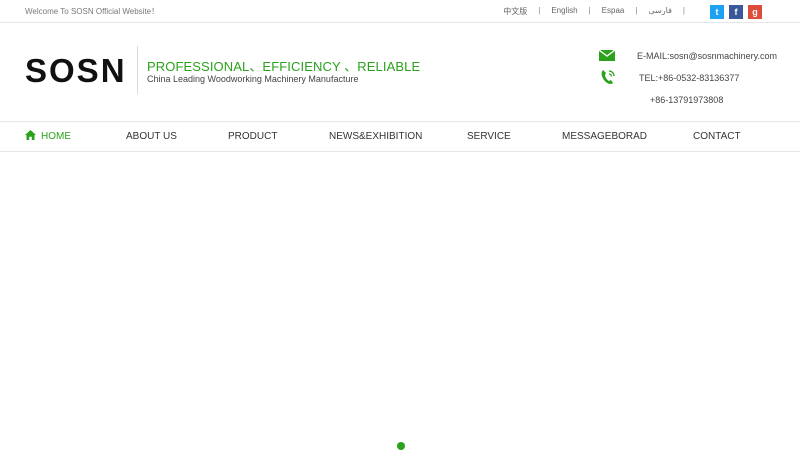 The width and height of the screenshot is (800, 450). I want to click on contact-email: E-MAIL:sosn@sosnmachinery.com, so click(707, 56).